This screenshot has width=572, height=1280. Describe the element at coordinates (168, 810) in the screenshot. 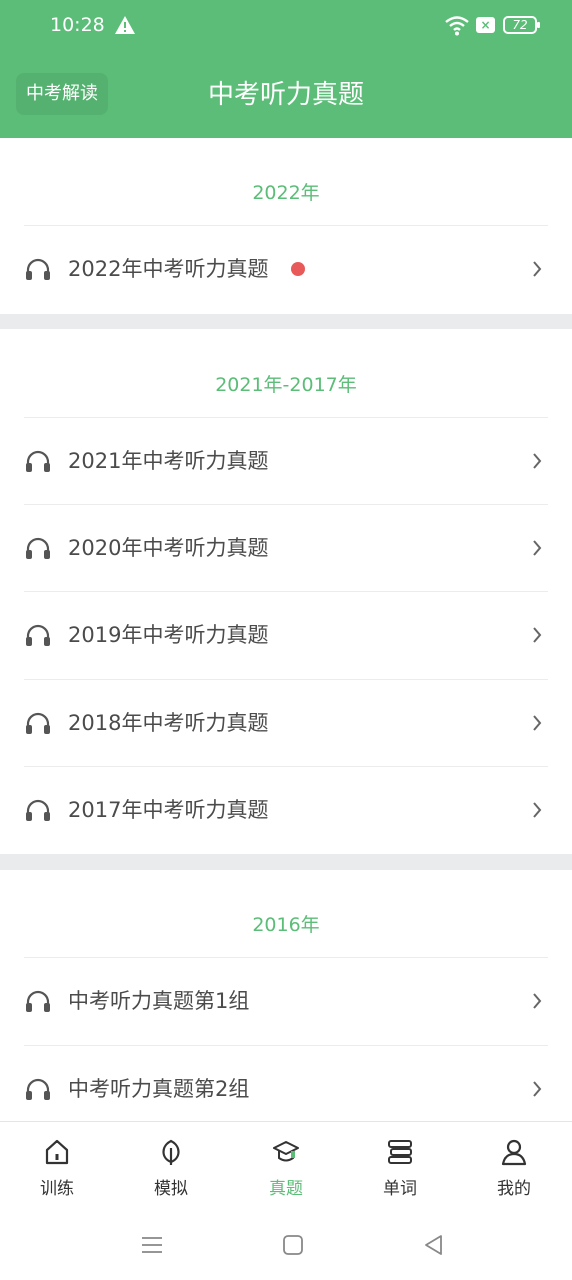

I see `item-label: 2017年中考听力真题` at that location.